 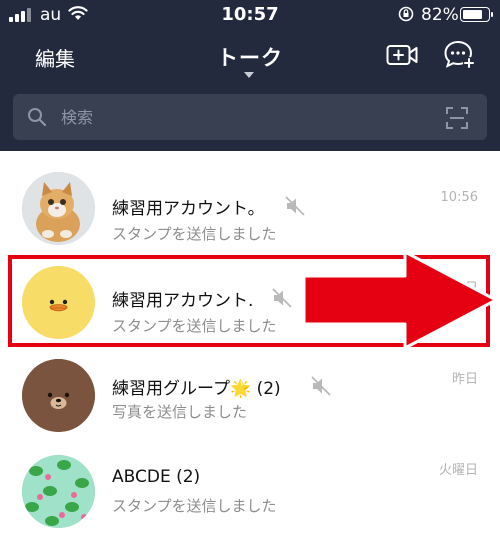 I want to click on search-icon, so click(x=37, y=117).